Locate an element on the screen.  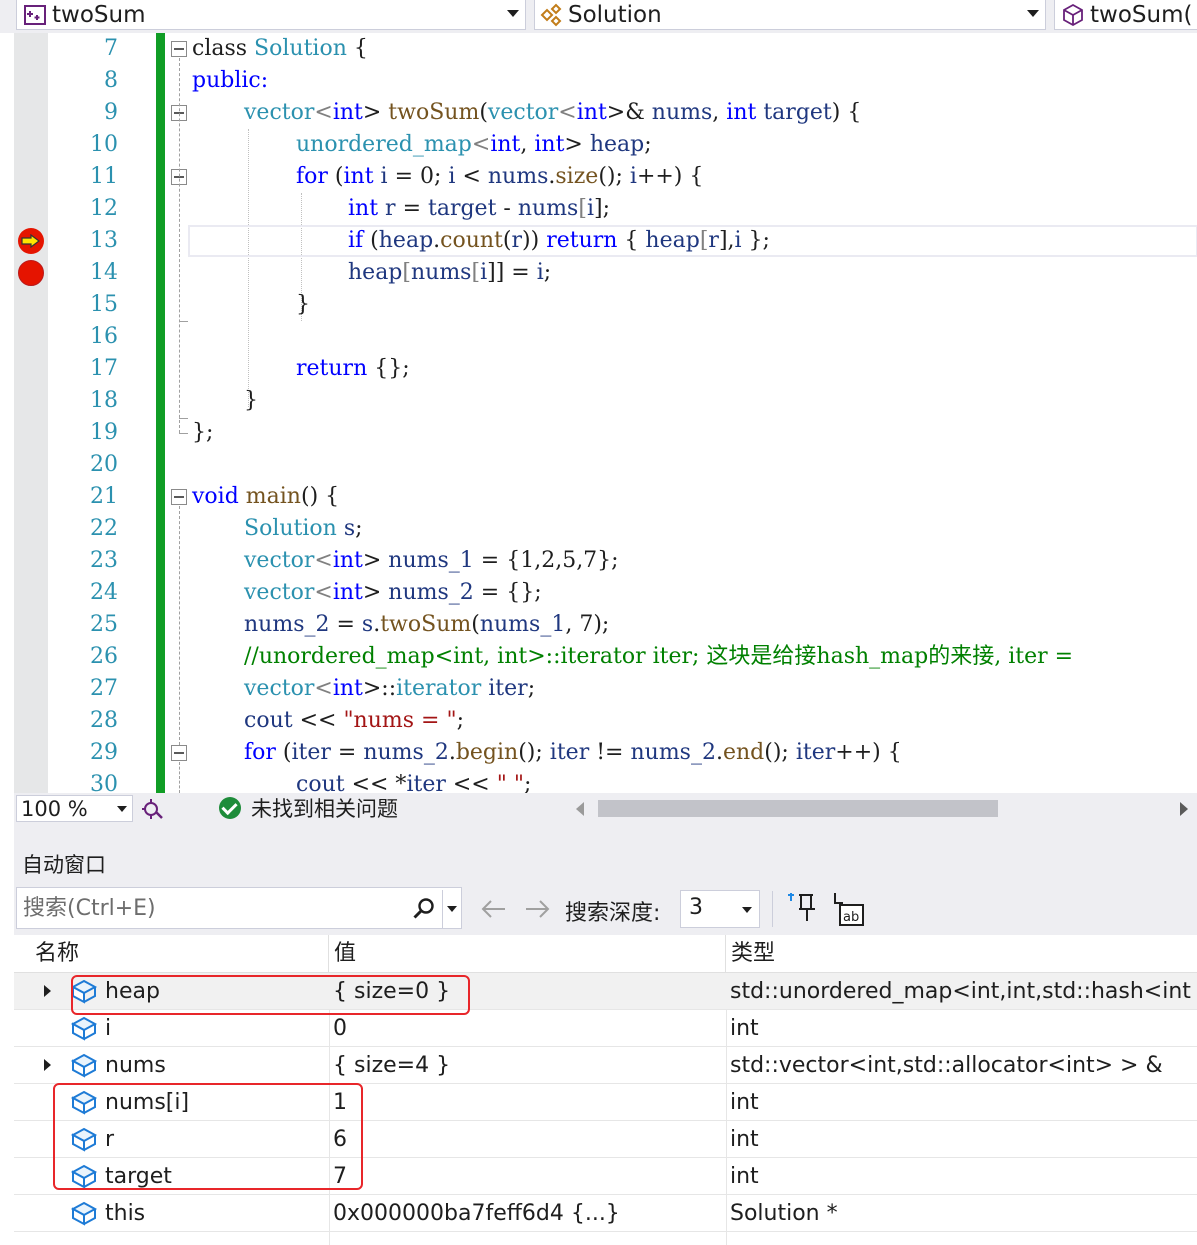
line-number: 30 is located at coordinates (104, 782).